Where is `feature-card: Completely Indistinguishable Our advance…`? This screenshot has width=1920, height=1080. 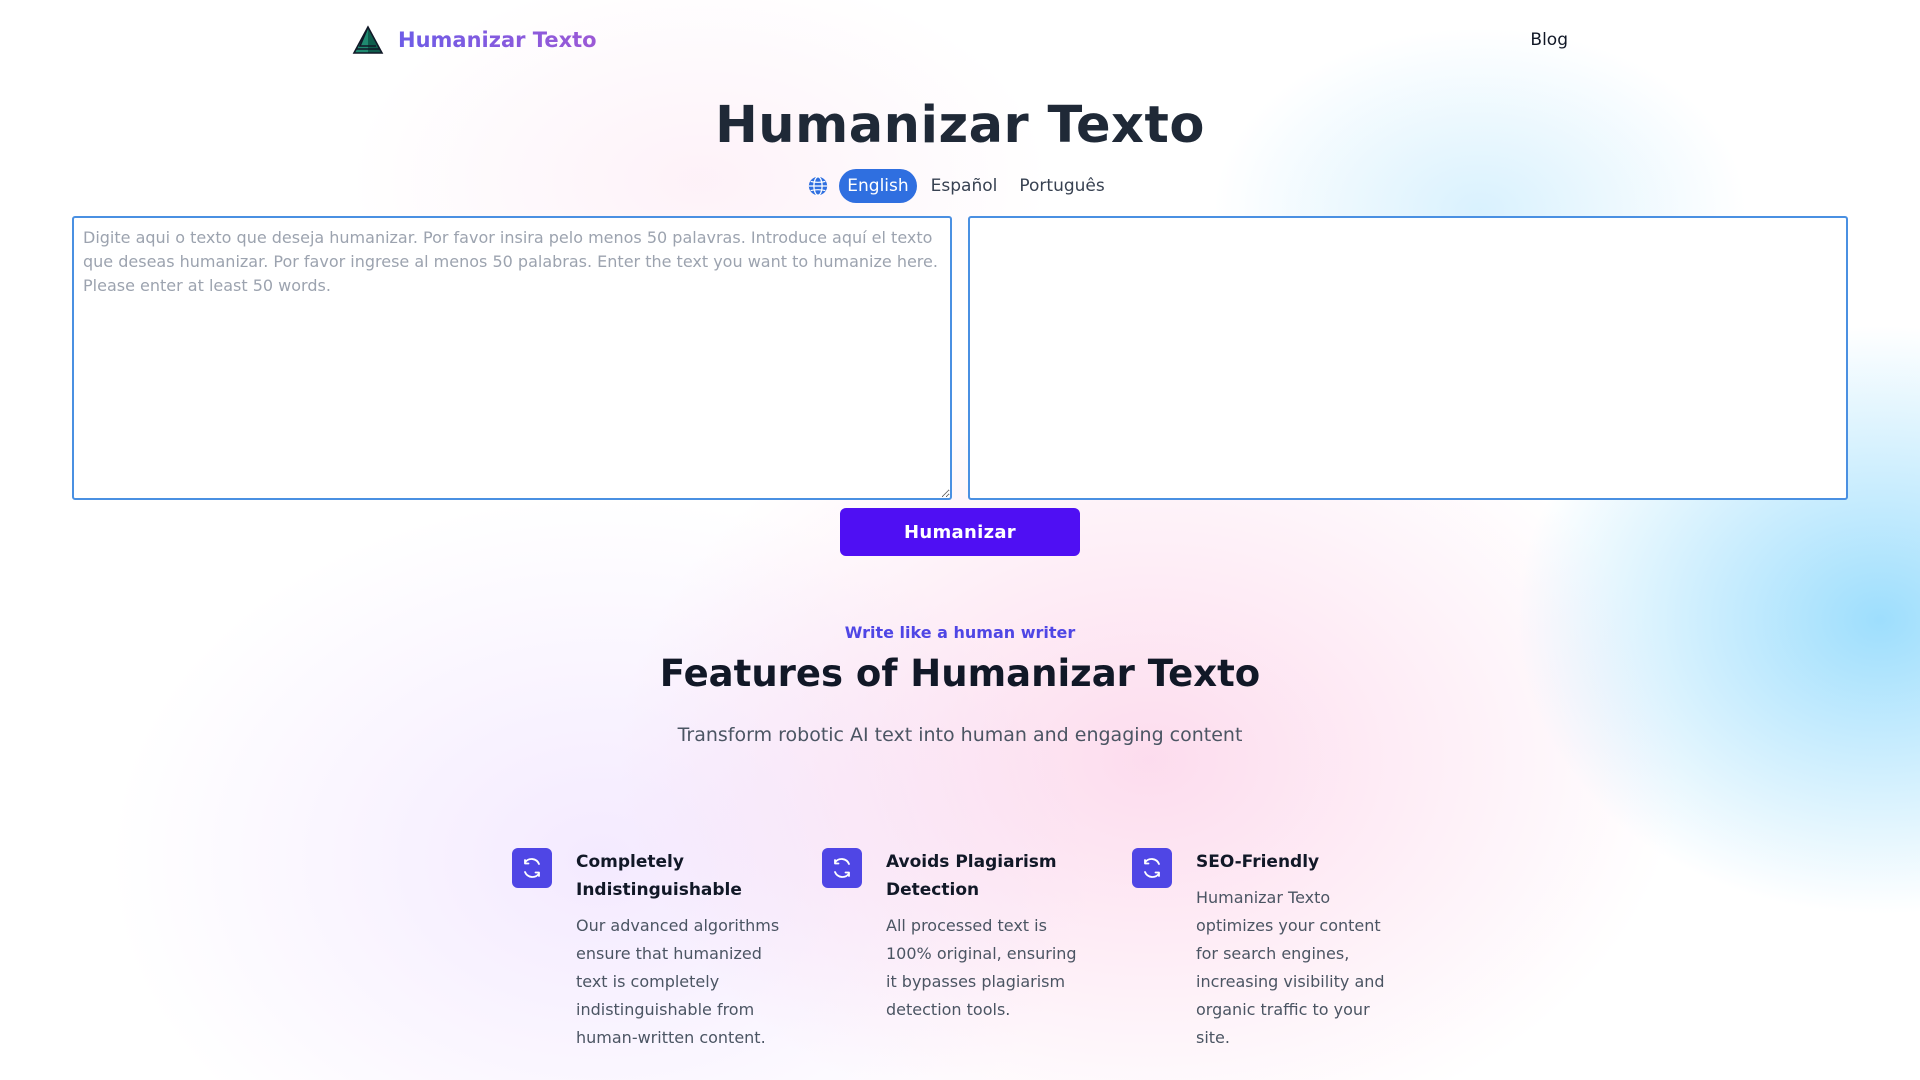
feature-card: Completely Indistinguishable Our advance… is located at coordinates (647, 950).